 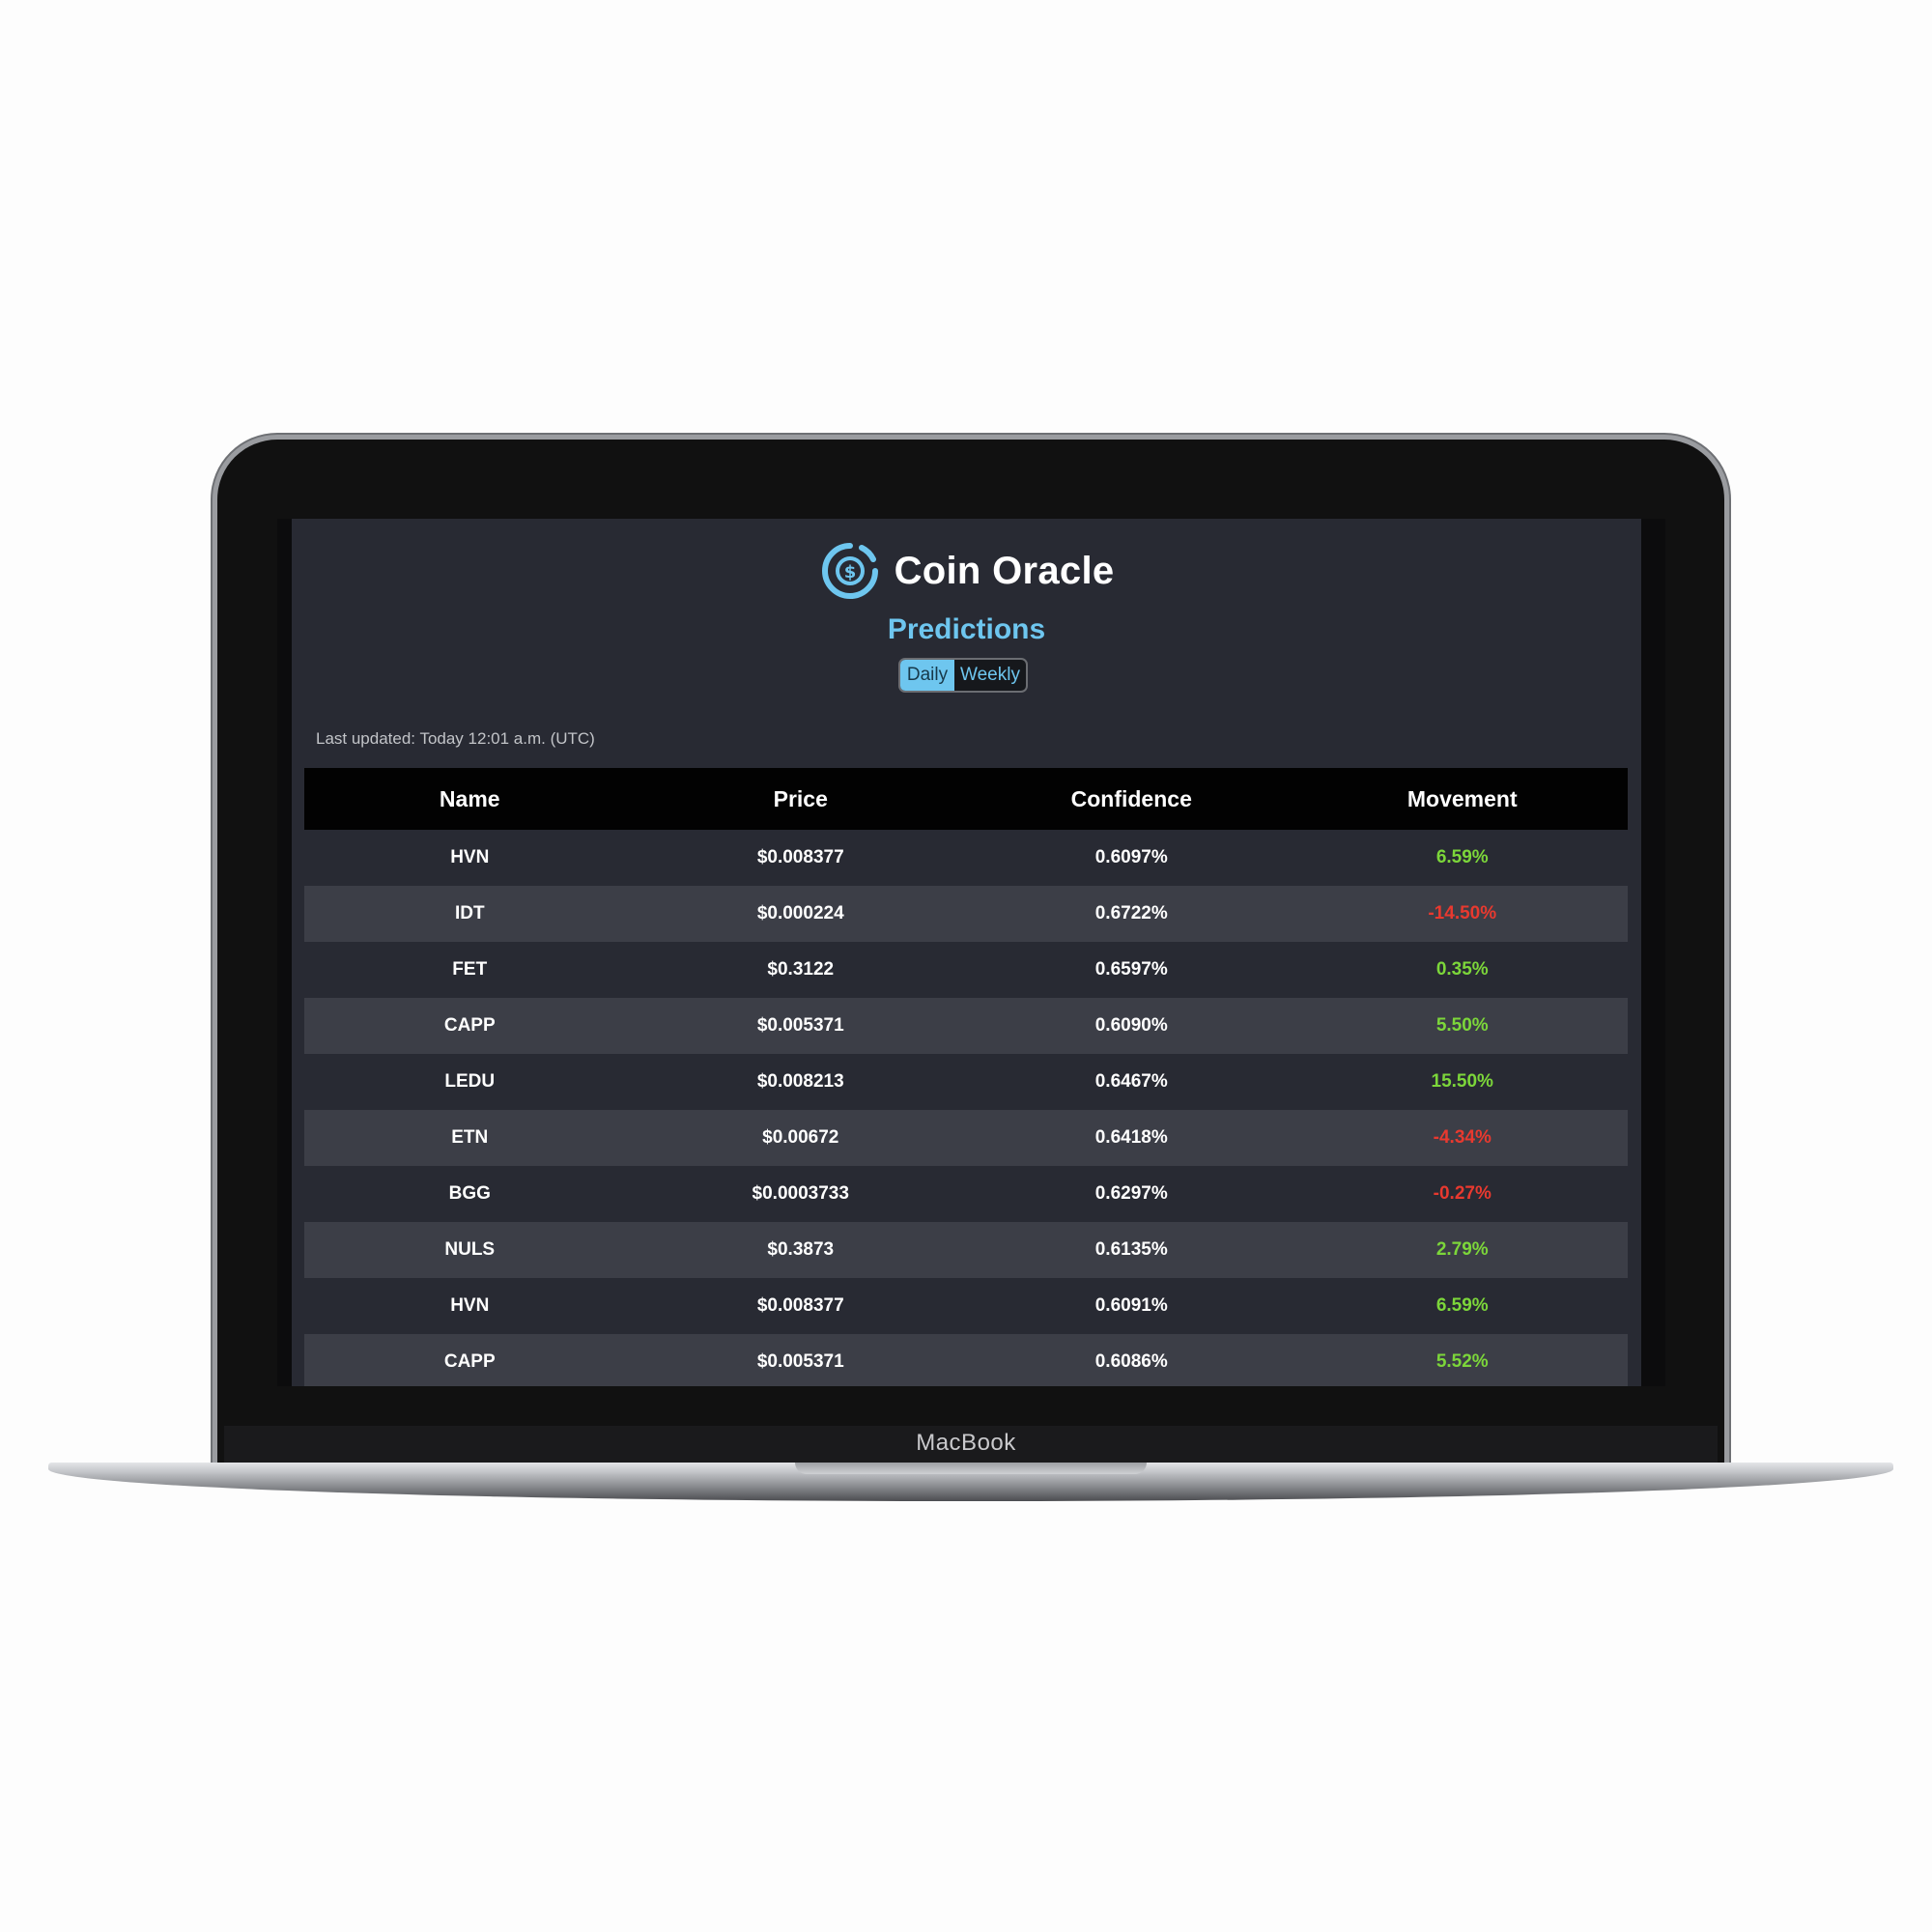 I want to click on table-row: NULS $0.3873 0.6135% 2.79%, so click(x=966, y=1250).